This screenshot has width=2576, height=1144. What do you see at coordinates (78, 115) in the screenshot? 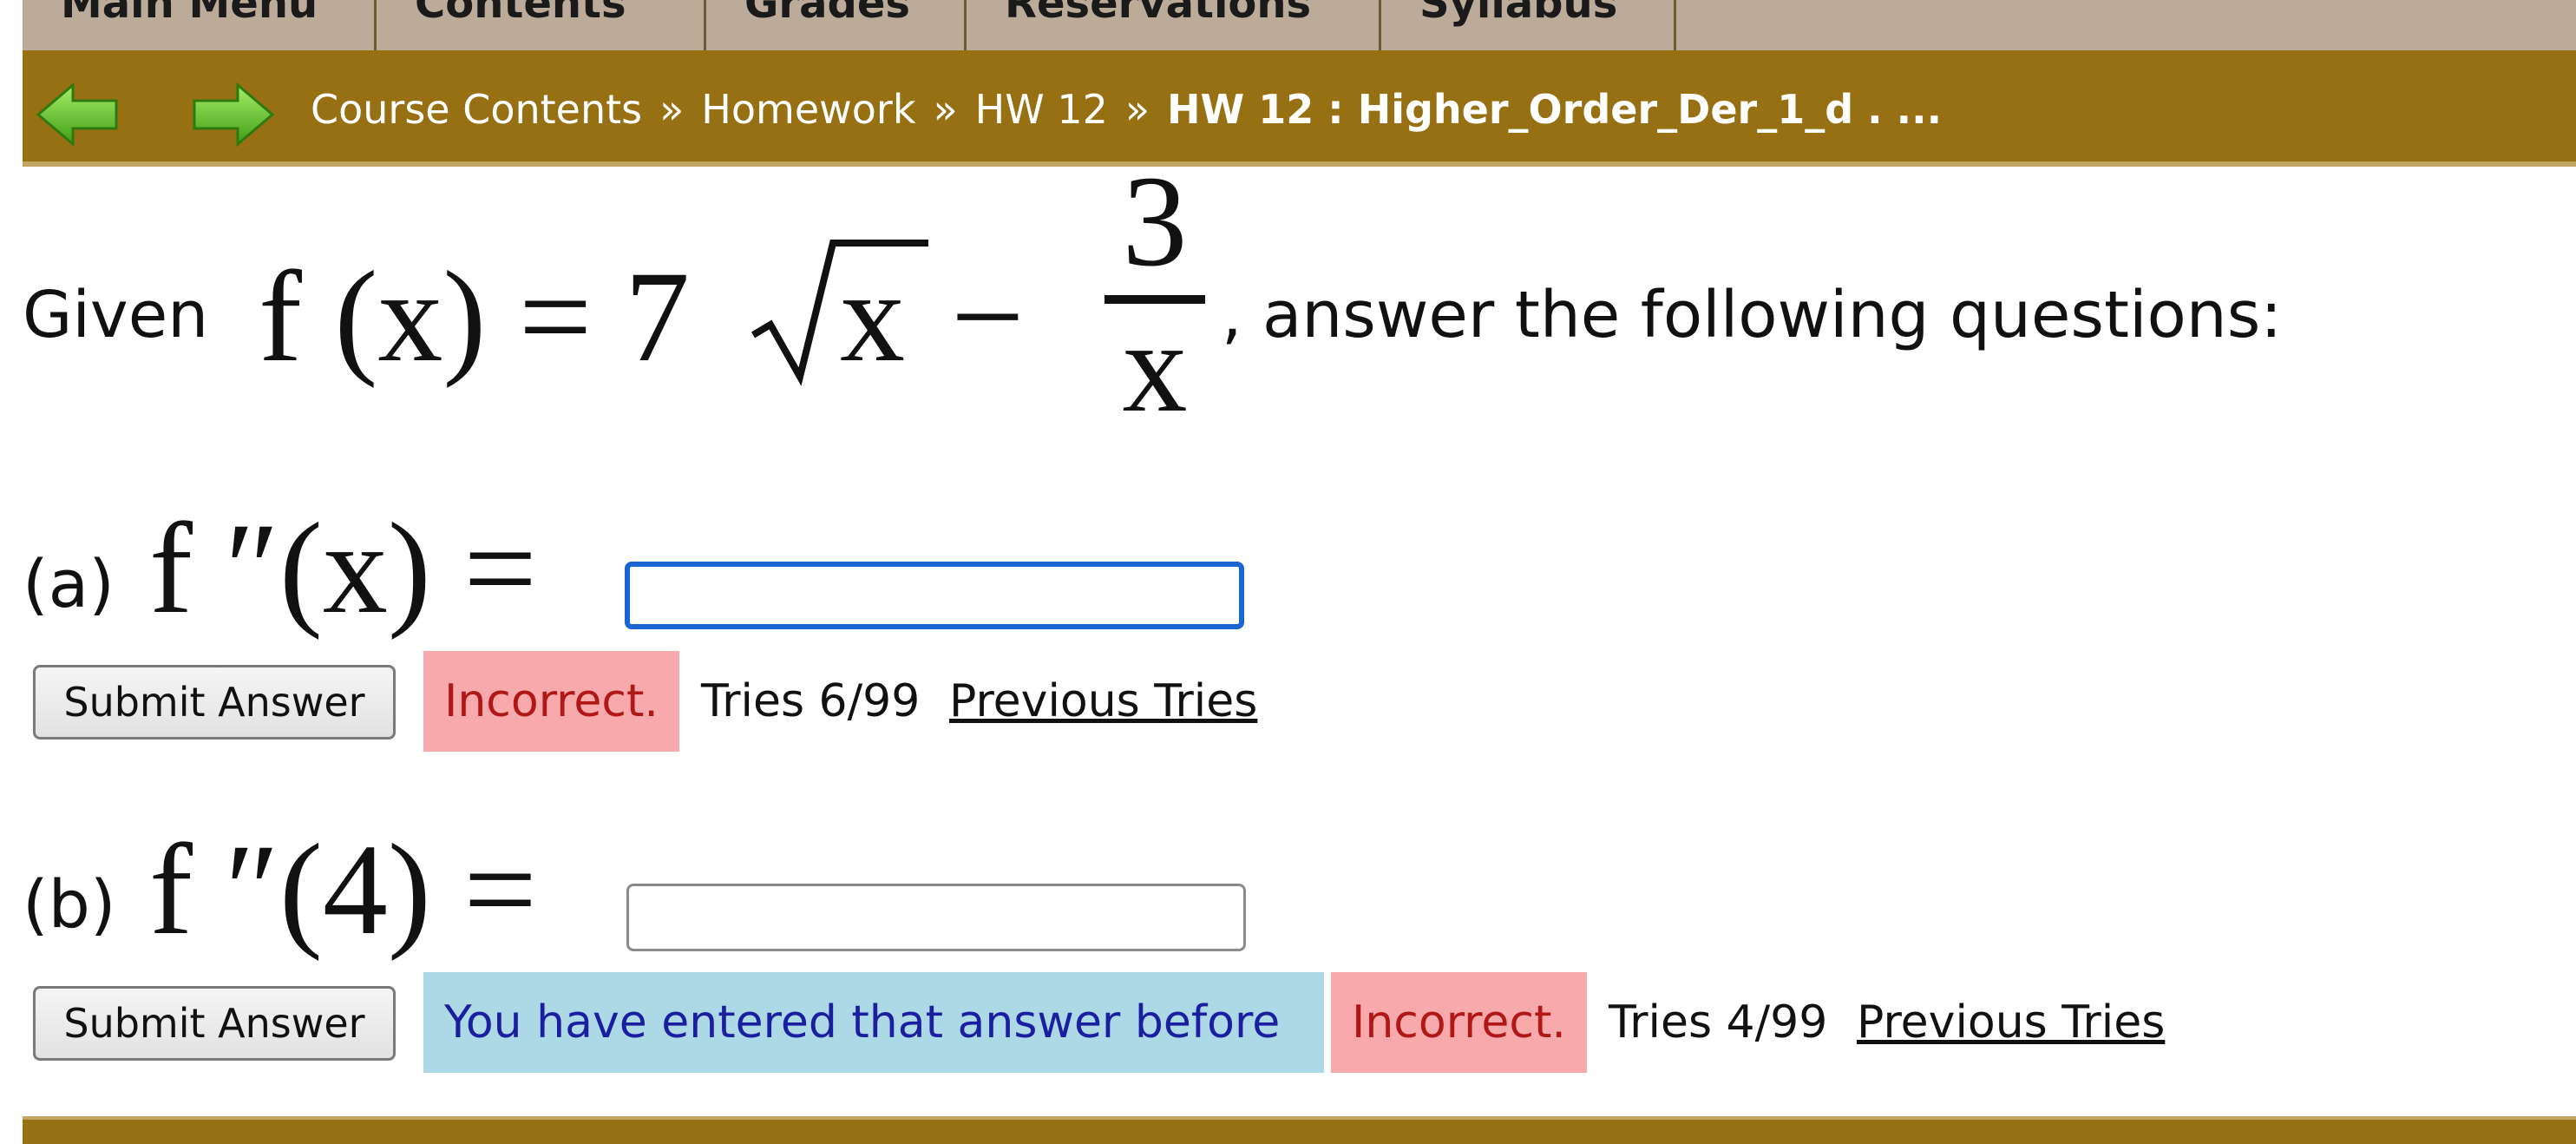
I see `back-arrow-icon` at bounding box center [78, 115].